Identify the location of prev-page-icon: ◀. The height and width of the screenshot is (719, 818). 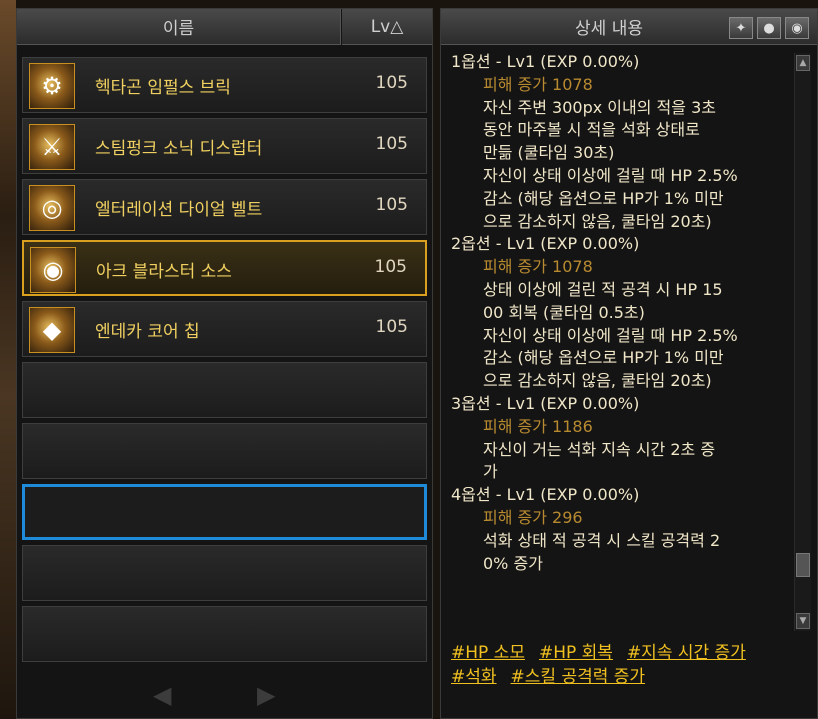
(162, 695).